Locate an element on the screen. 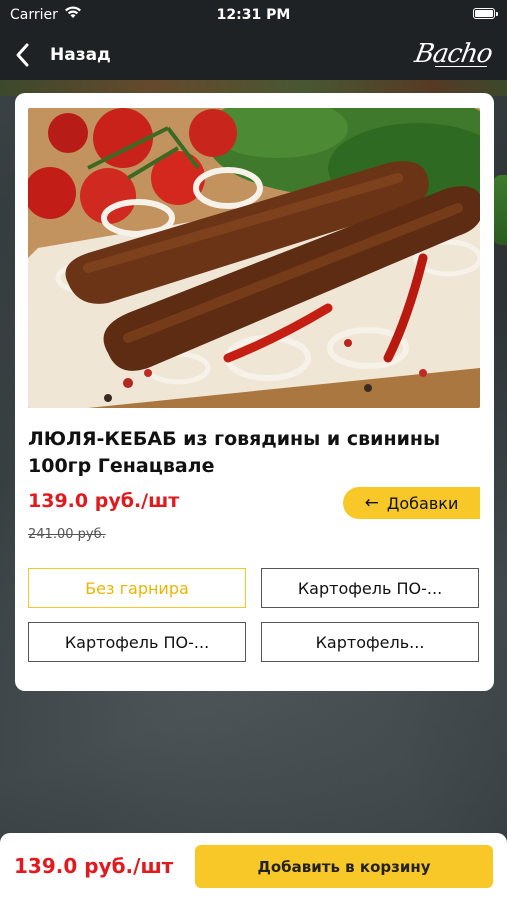 This screenshot has width=507, height=900. bottom-bar: 139.0 руб./шт Добавить в корзину is located at coordinates (253, 866).